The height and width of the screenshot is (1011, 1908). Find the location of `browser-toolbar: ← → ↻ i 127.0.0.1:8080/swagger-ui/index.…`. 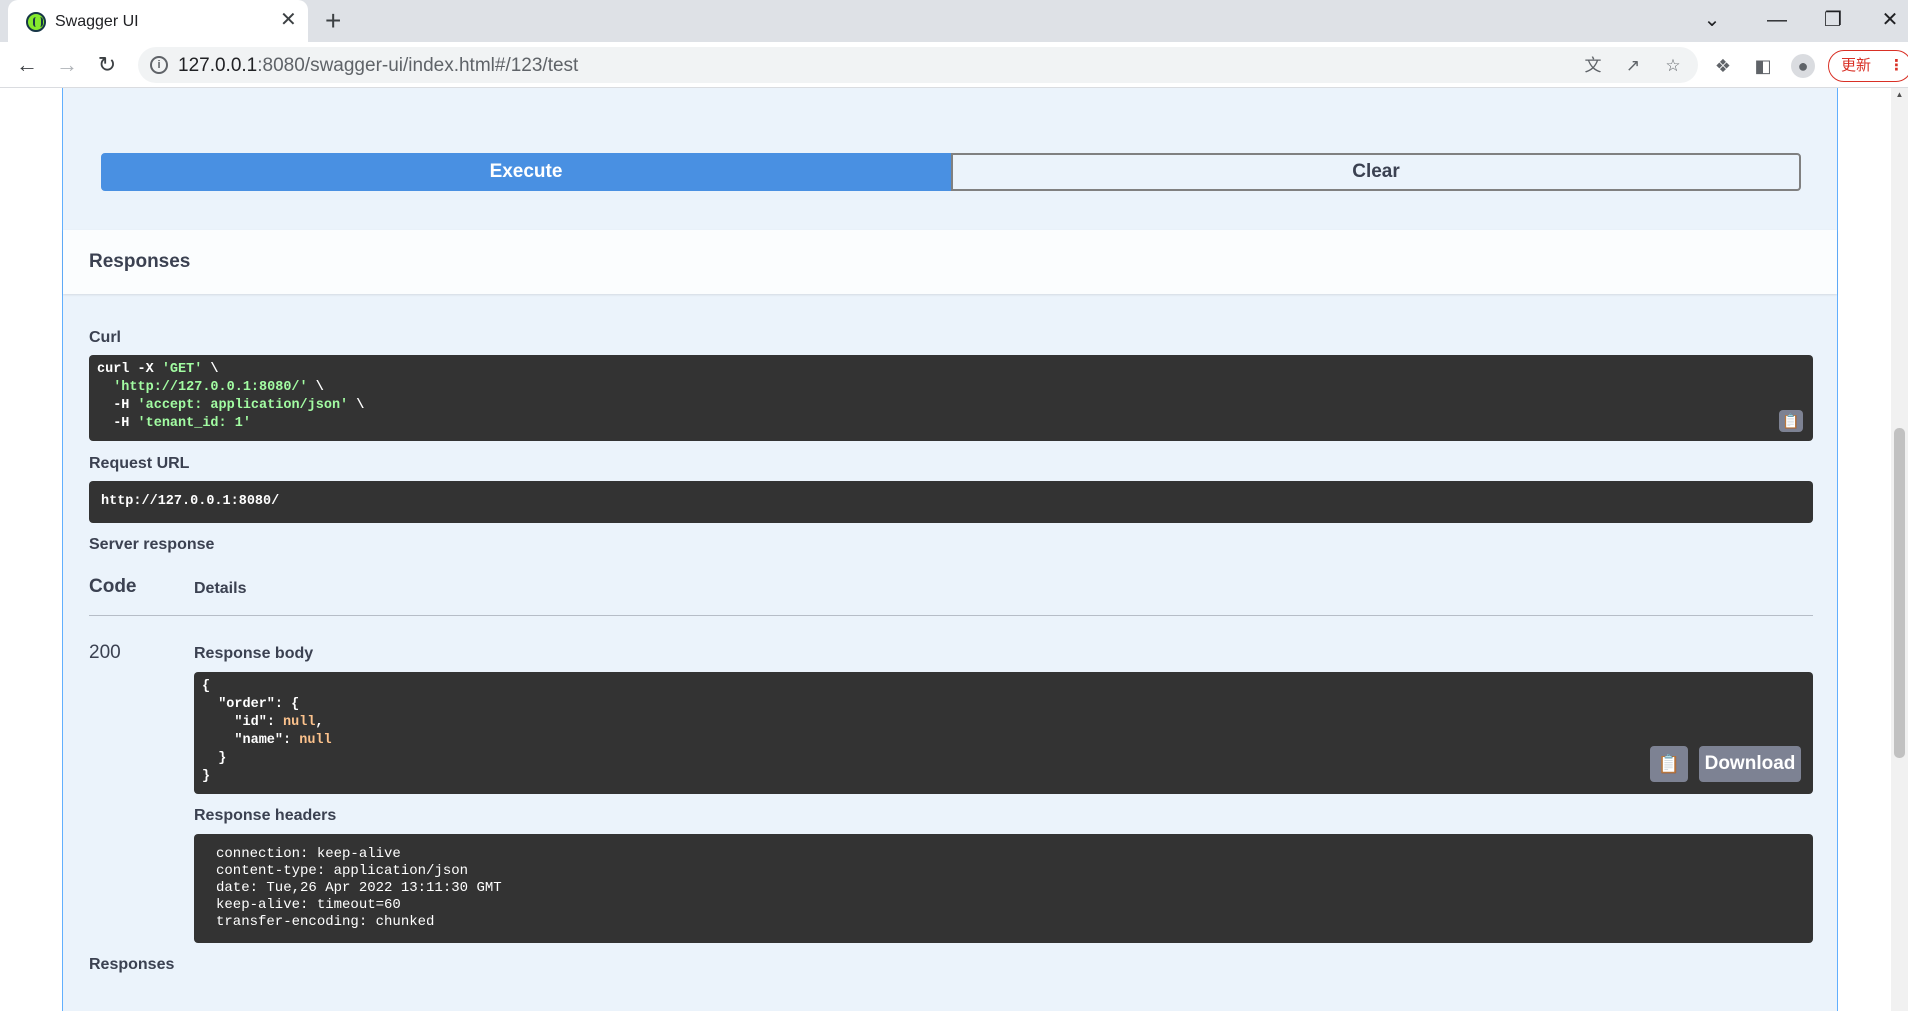

browser-toolbar: ← → ↻ i 127.0.0.1:8080/swagger-ui/index.… is located at coordinates (954, 65).